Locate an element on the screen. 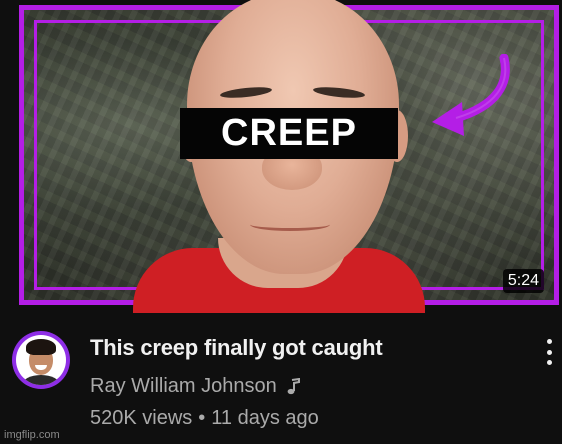  duration-badge: 5:24 is located at coordinates (523, 281).